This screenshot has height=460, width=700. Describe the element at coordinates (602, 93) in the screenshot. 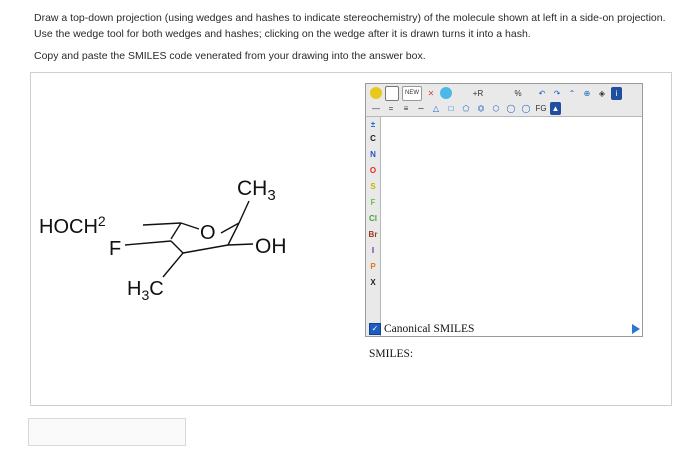

I see `template-icon: ◈` at that location.